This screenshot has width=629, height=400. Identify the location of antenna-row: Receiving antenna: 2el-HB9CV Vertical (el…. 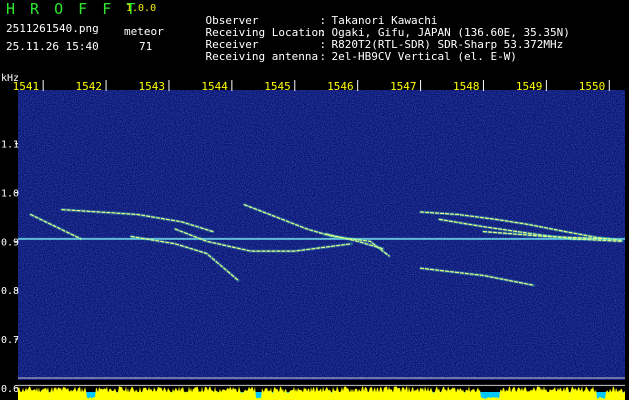
(348, 56).